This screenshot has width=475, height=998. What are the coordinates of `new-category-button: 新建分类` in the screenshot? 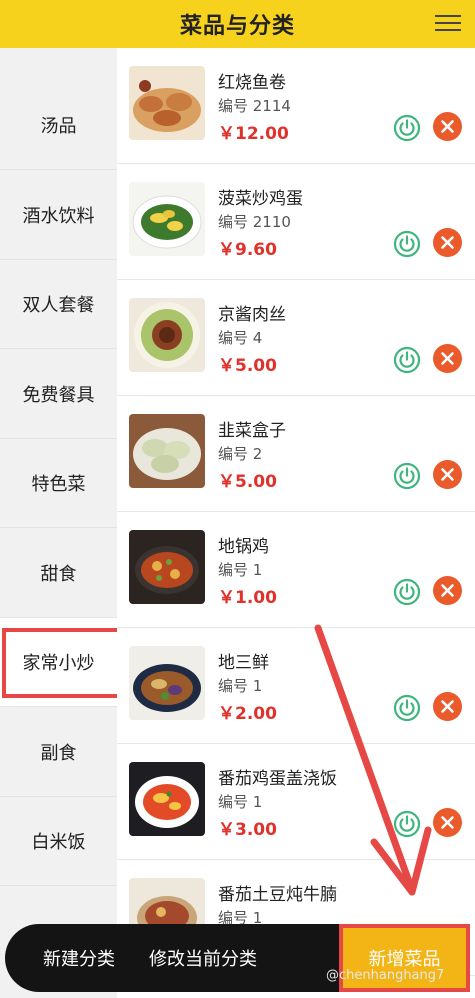 It's located at (79, 958).